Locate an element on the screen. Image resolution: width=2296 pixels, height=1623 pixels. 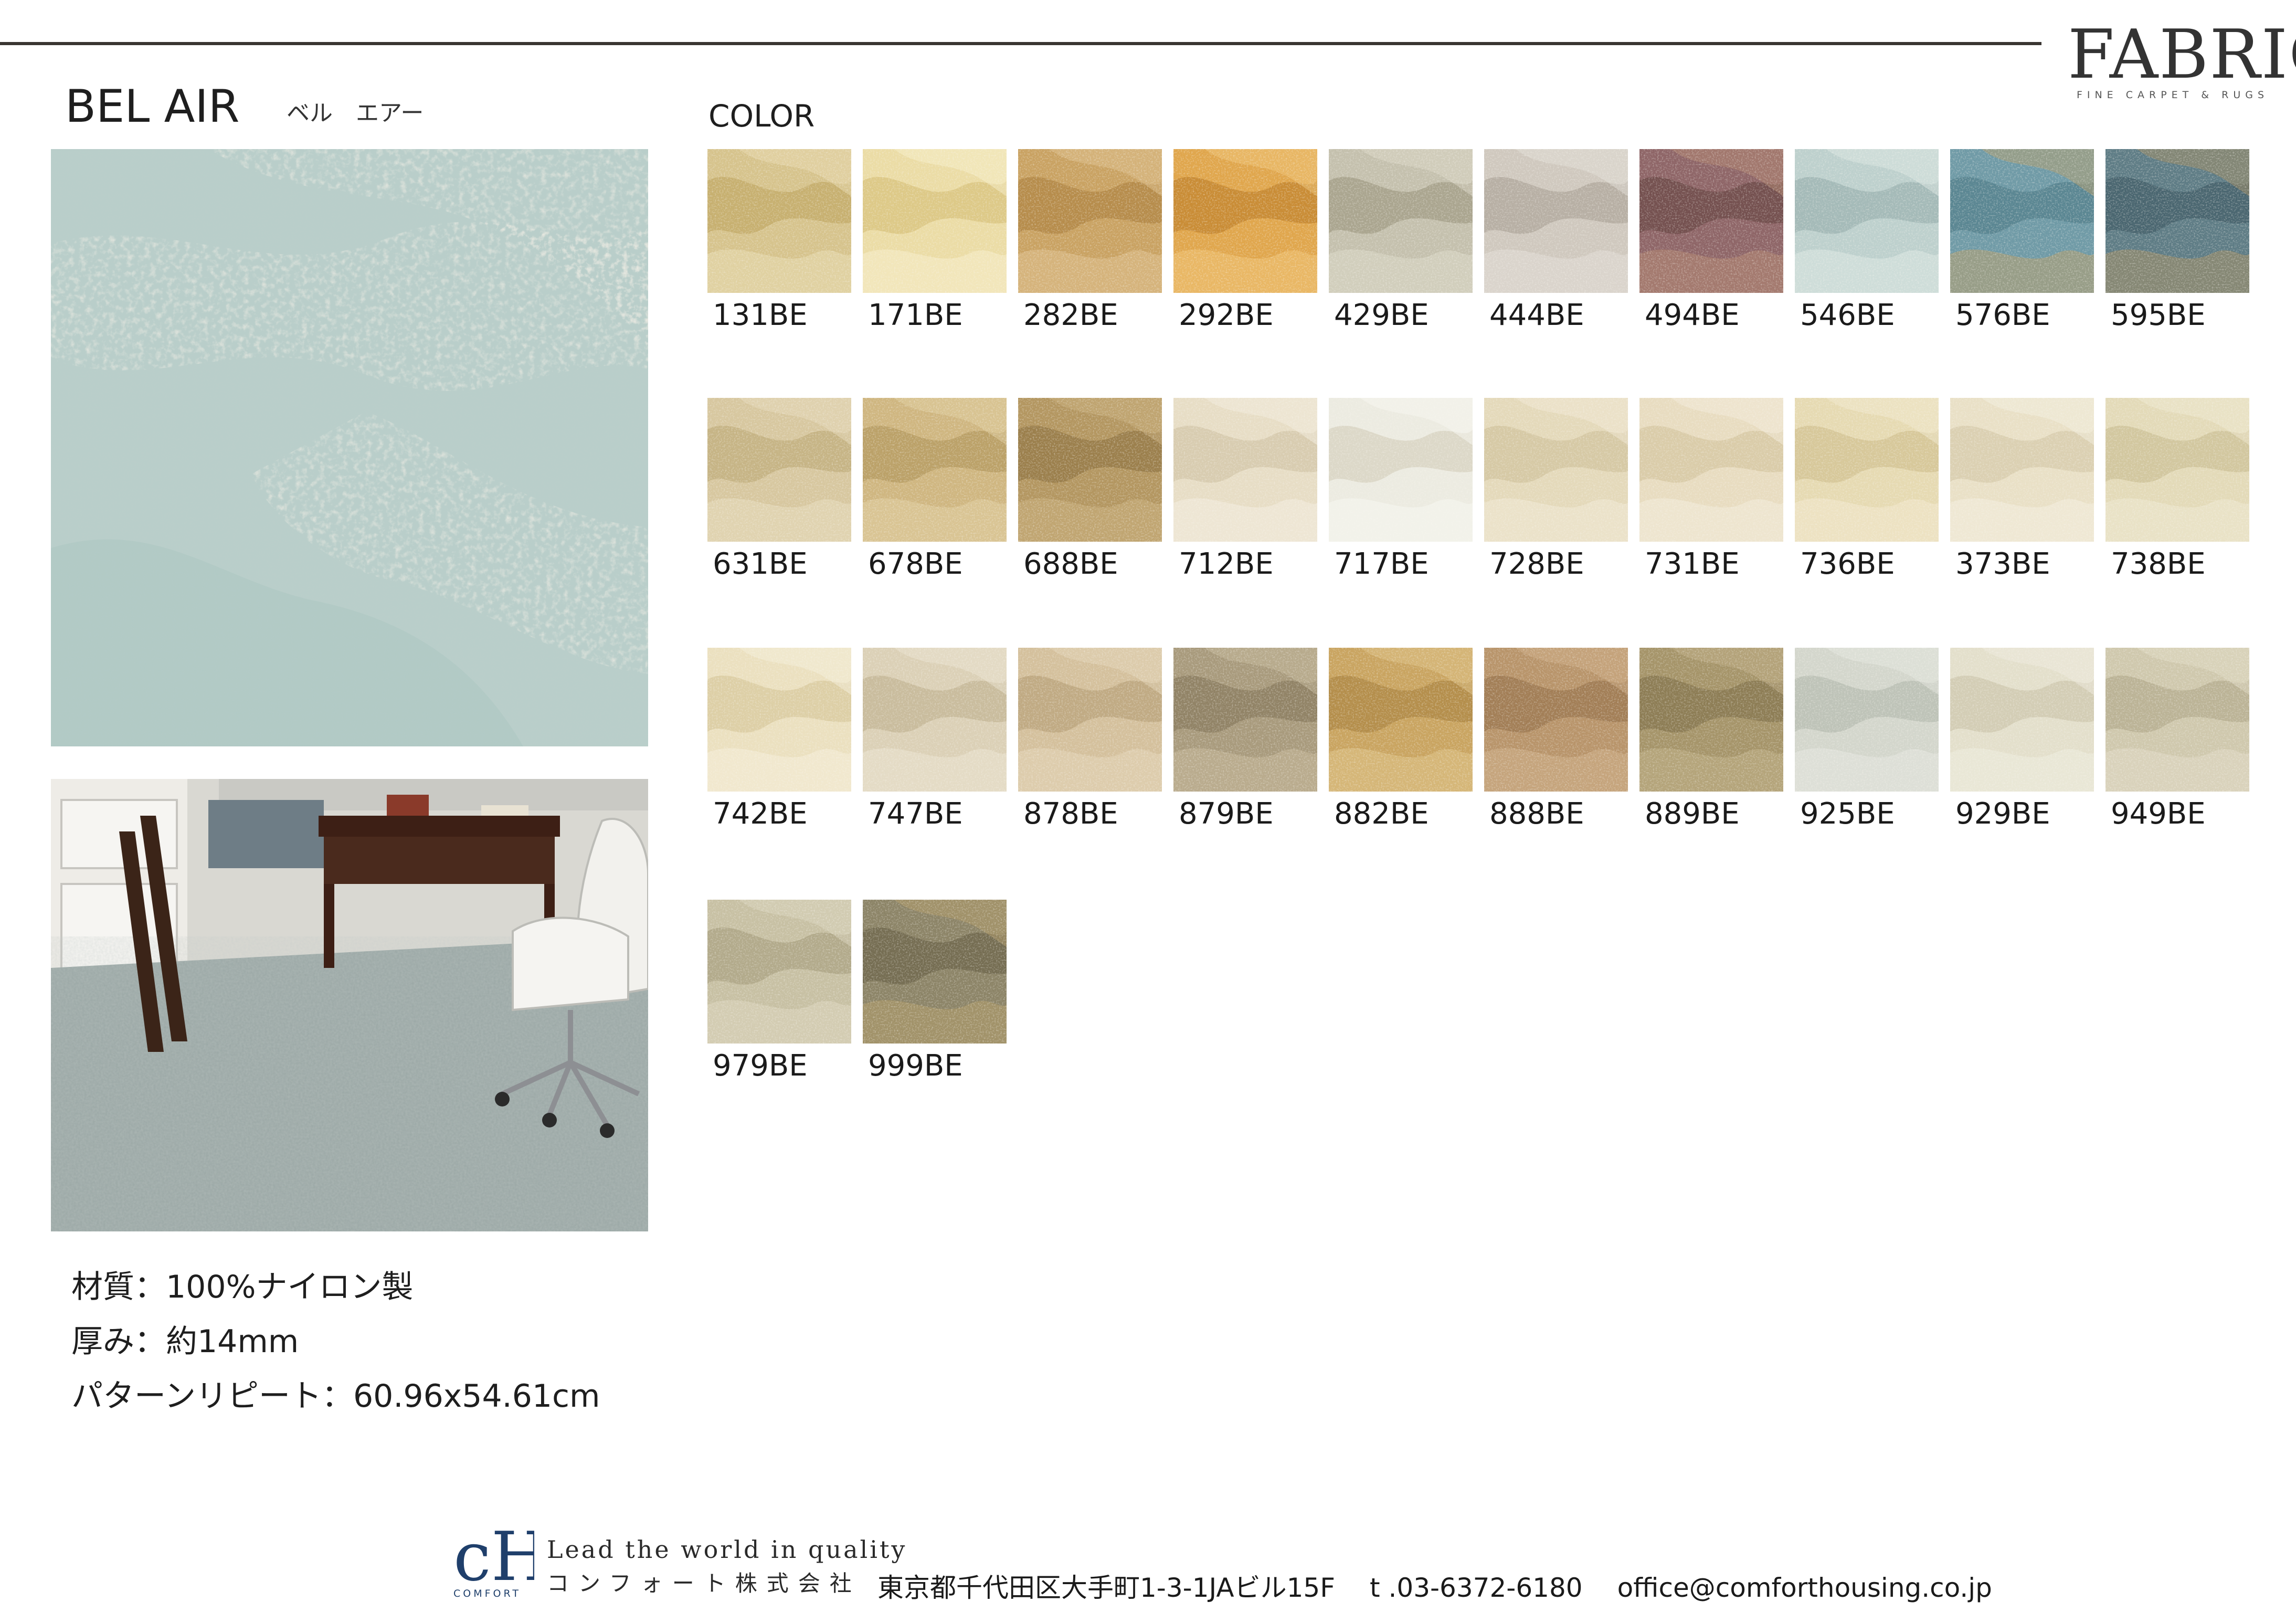
fabrica-logo: FABRICA FINE CARPET & RUGS is located at coordinates (2182, 61).